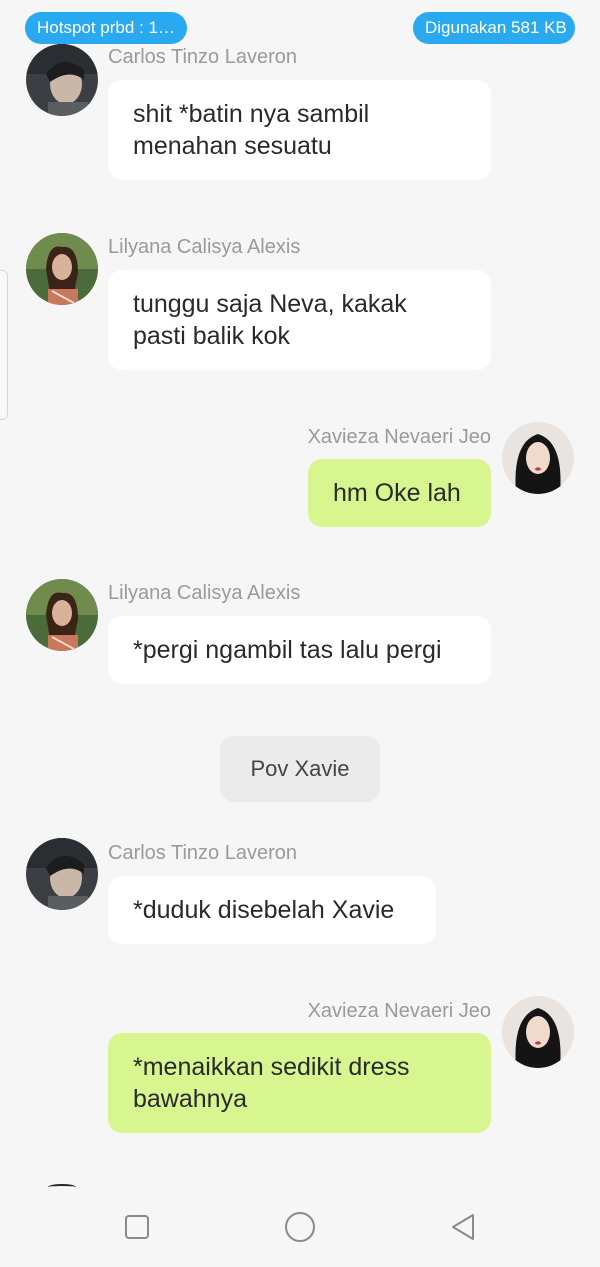  I want to click on triangle-back-icon, so click(463, 1227).